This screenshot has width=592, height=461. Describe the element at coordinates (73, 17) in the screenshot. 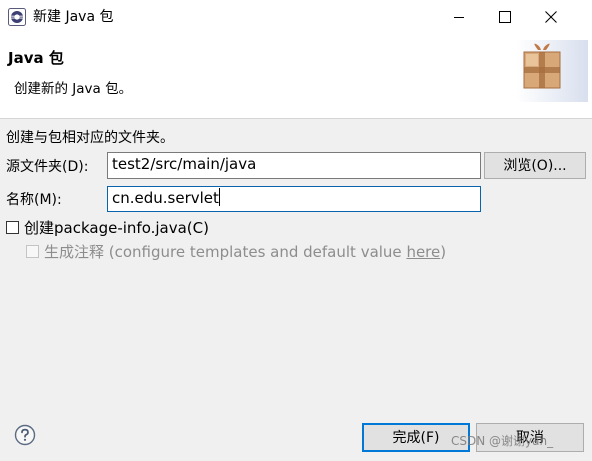

I see `window-title: 新建 Java 包` at that location.